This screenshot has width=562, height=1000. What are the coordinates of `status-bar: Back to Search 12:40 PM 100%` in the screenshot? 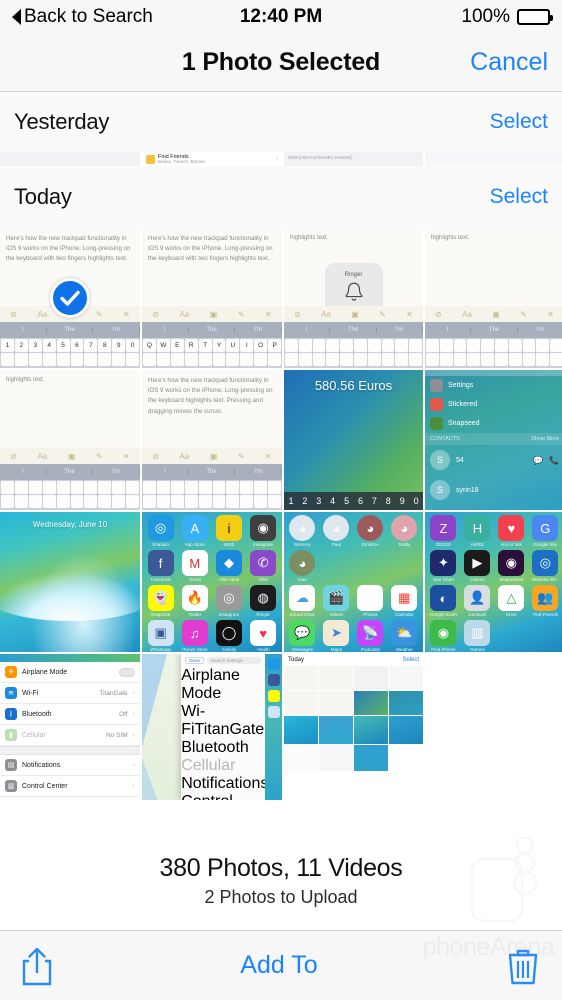 It's located at (281, 17).